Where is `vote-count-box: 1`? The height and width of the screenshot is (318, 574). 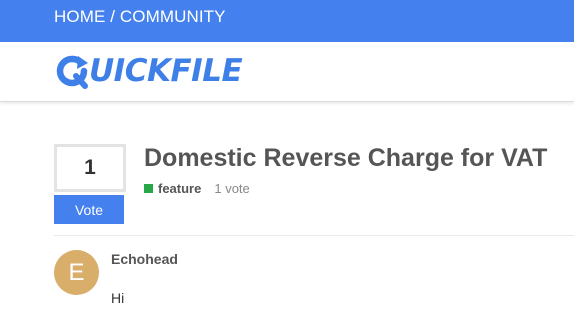
vote-count-box: 1 is located at coordinates (90, 168).